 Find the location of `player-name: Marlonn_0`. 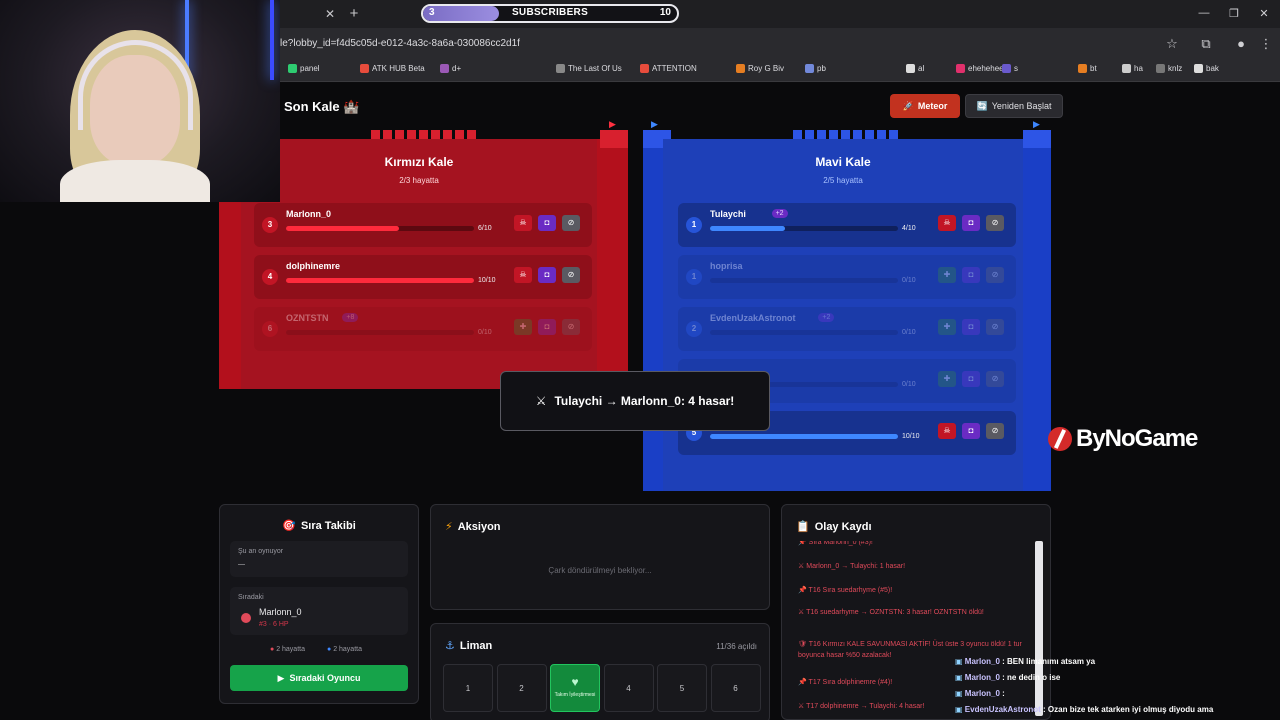

player-name: Marlonn_0 is located at coordinates (309, 214).